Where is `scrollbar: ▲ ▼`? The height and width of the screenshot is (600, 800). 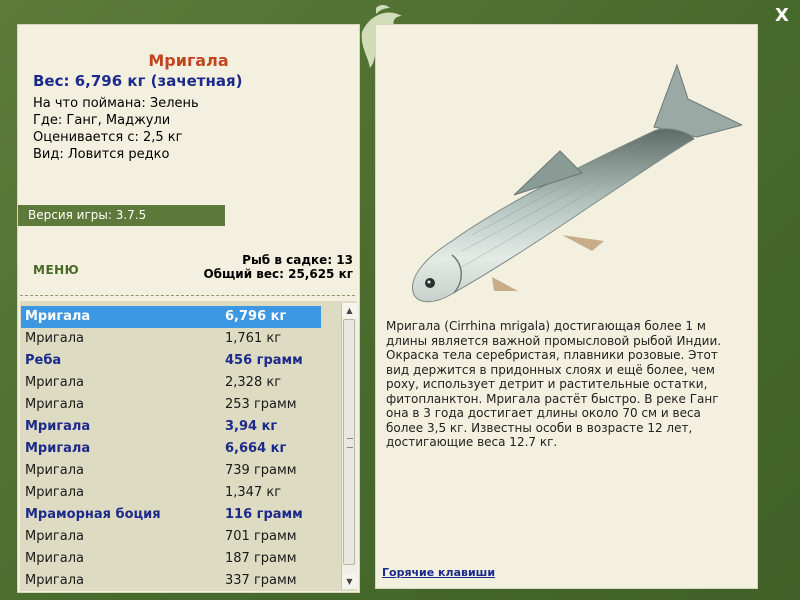 scrollbar: ▲ ▼ is located at coordinates (349, 446).